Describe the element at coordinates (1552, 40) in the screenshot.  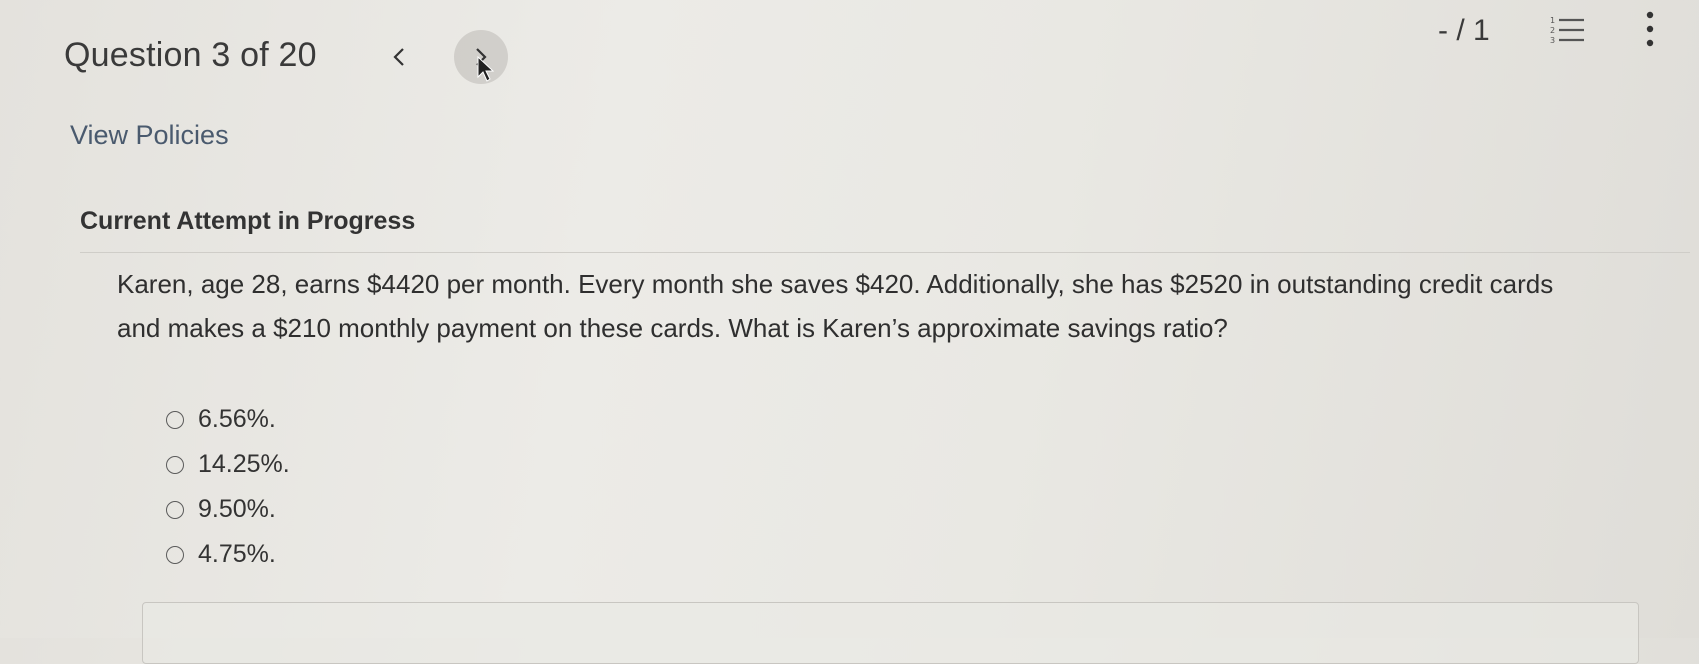
I see `svg-text: 3` at that location.